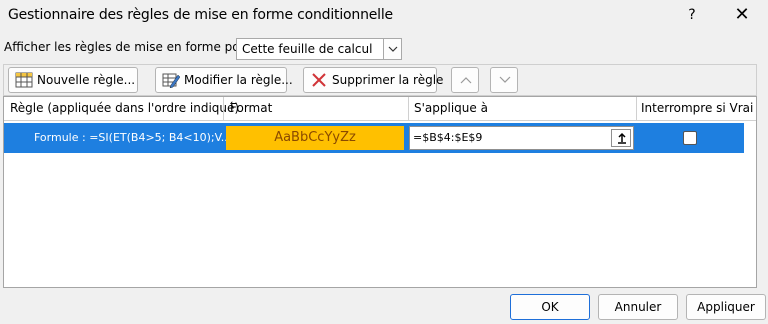  What do you see at coordinates (638, 307) in the screenshot?
I see `cancel-button: Annuler` at bounding box center [638, 307].